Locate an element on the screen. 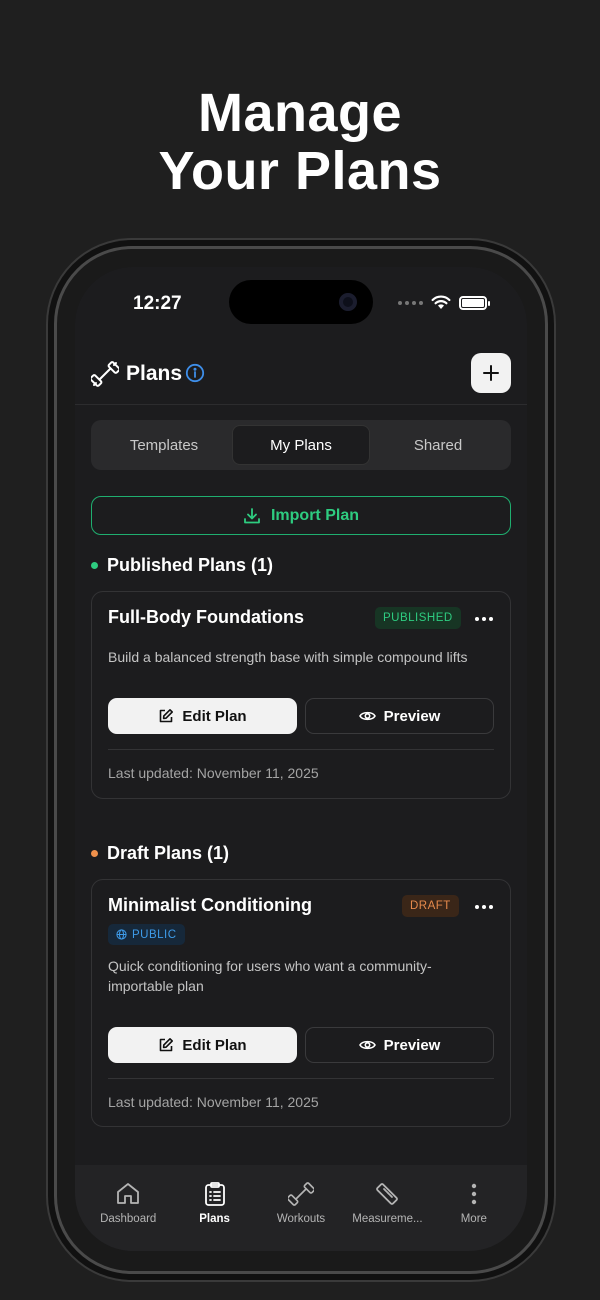 This screenshot has height=1300, width=600. import-plan-button: Import Plan is located at coordinates (301, 515).